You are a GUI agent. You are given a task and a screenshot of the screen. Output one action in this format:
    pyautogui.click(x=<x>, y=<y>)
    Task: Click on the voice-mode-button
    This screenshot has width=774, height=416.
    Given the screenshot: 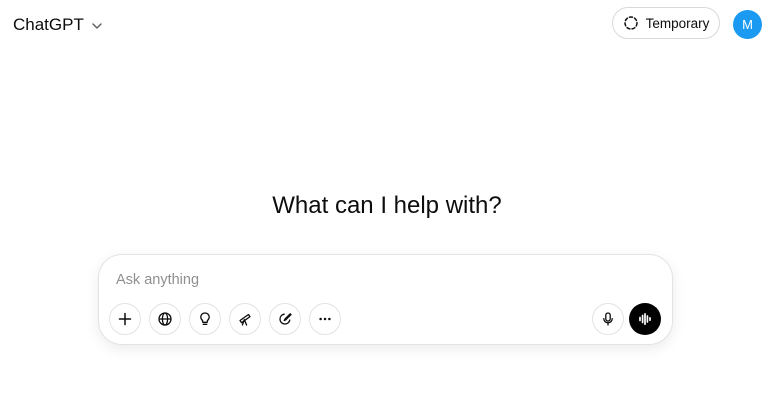 What is the action you would take?
    pyautogui.click(x=645, y=319)
    